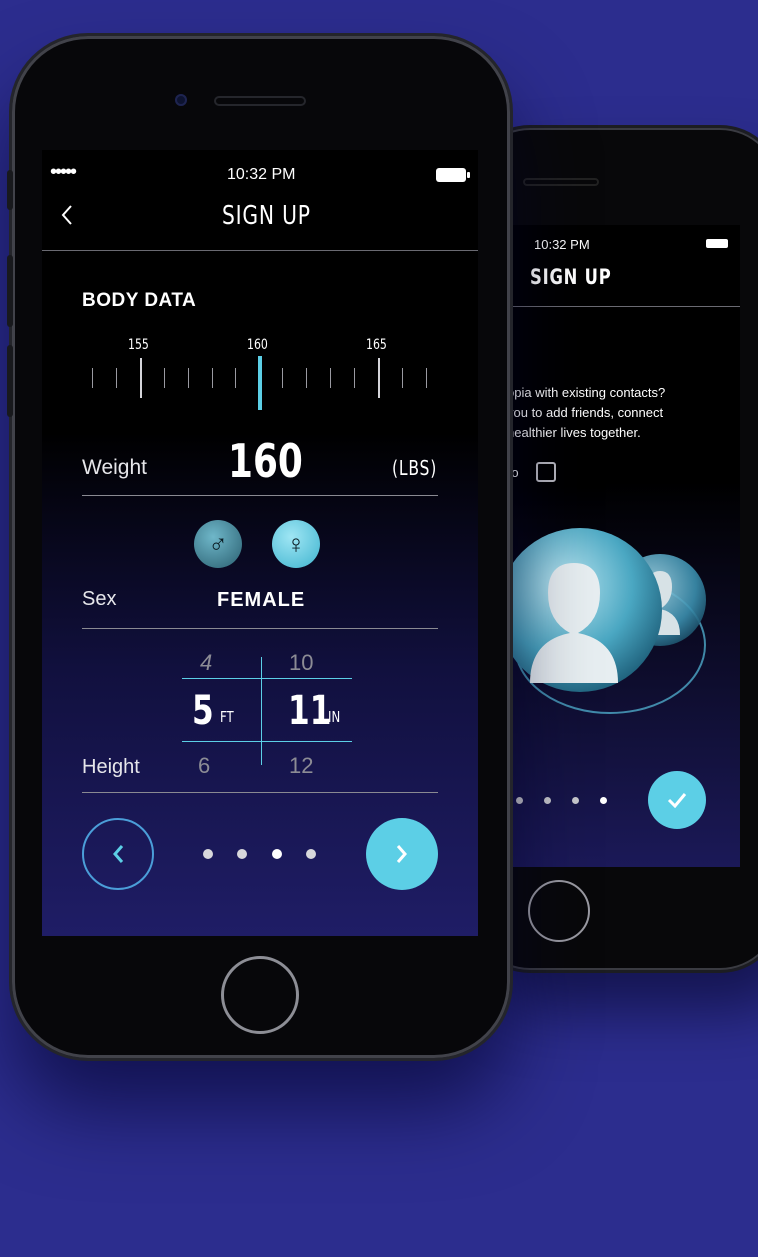  Describe the element at coordinates (260, 628) in the screenshot. I see `sex-divider` at that location.